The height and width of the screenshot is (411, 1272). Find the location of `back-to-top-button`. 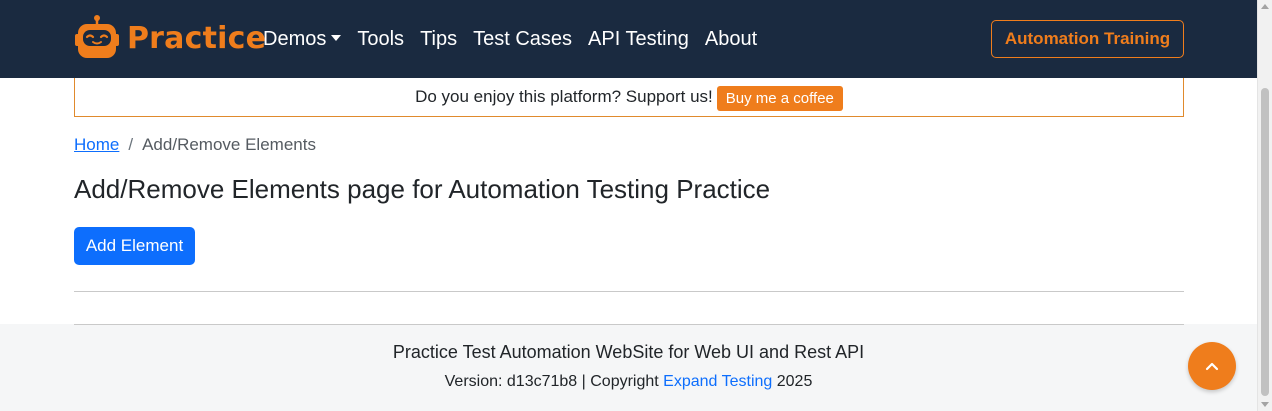

back-to-top-button is located at coordinates (1212, 366).